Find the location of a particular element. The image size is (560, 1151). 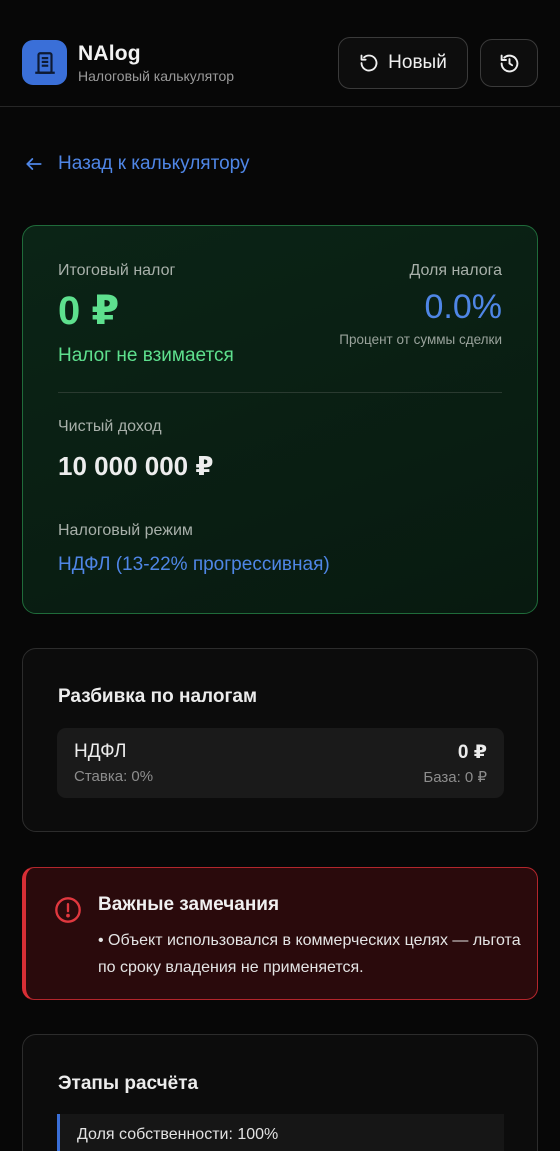

new-calculation-button: Новый is located at coordinates (403, 63).